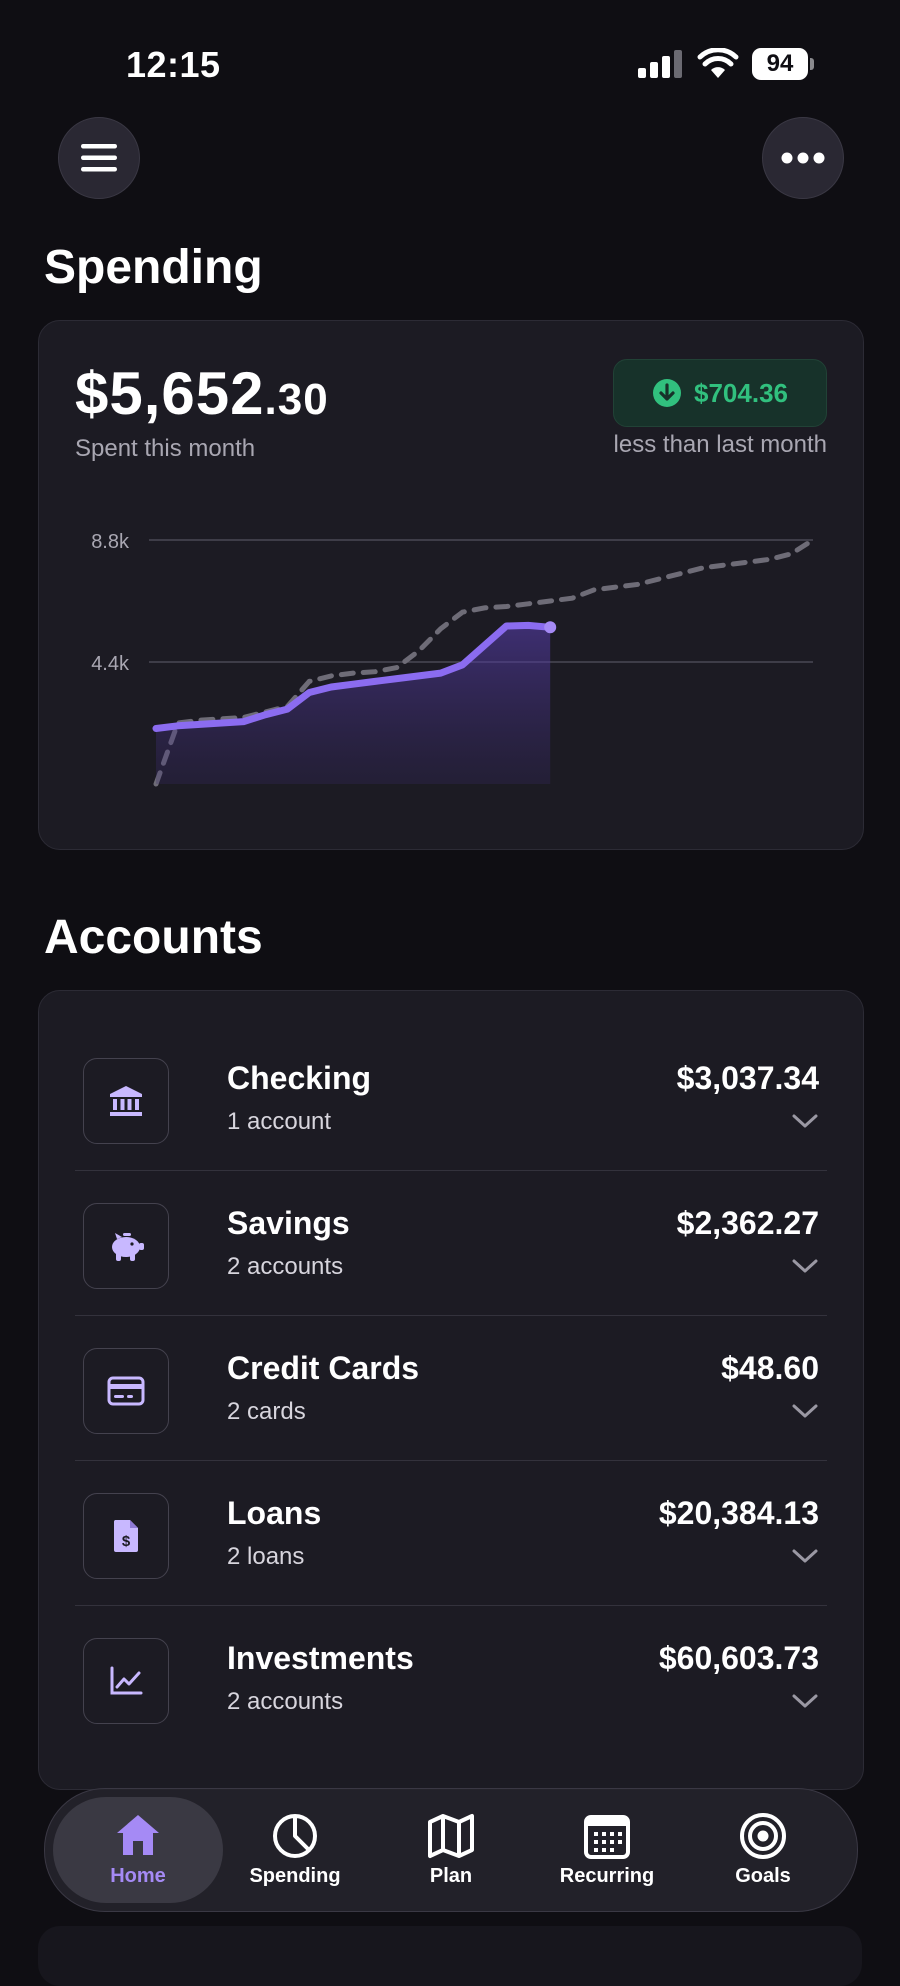 This screenshot has height=1986, width=900. What do you see at coordinates (110, 542) in the screenshot?
I see `y-tick-label: 8.8k` at bounding box center [110, 542].